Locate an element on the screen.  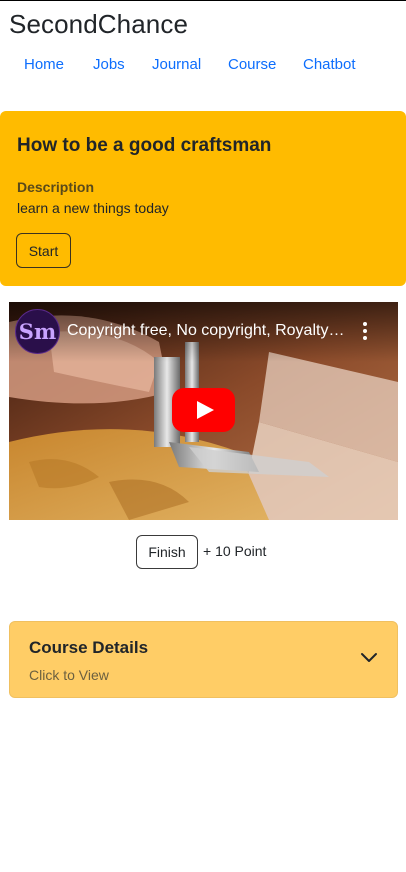
nav-home-link: Home is located at coordinates (44, 64).